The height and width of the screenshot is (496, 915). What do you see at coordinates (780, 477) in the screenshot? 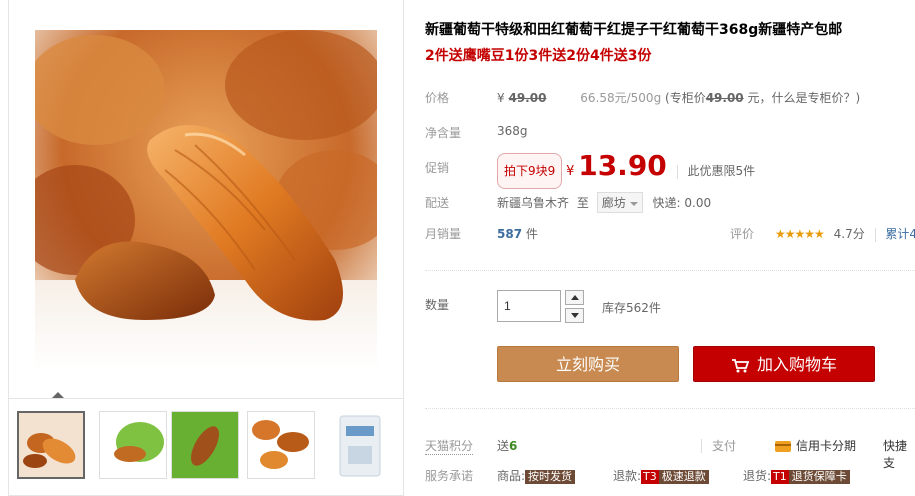
I see `return-code: T1` at bounding box center [780, 477].